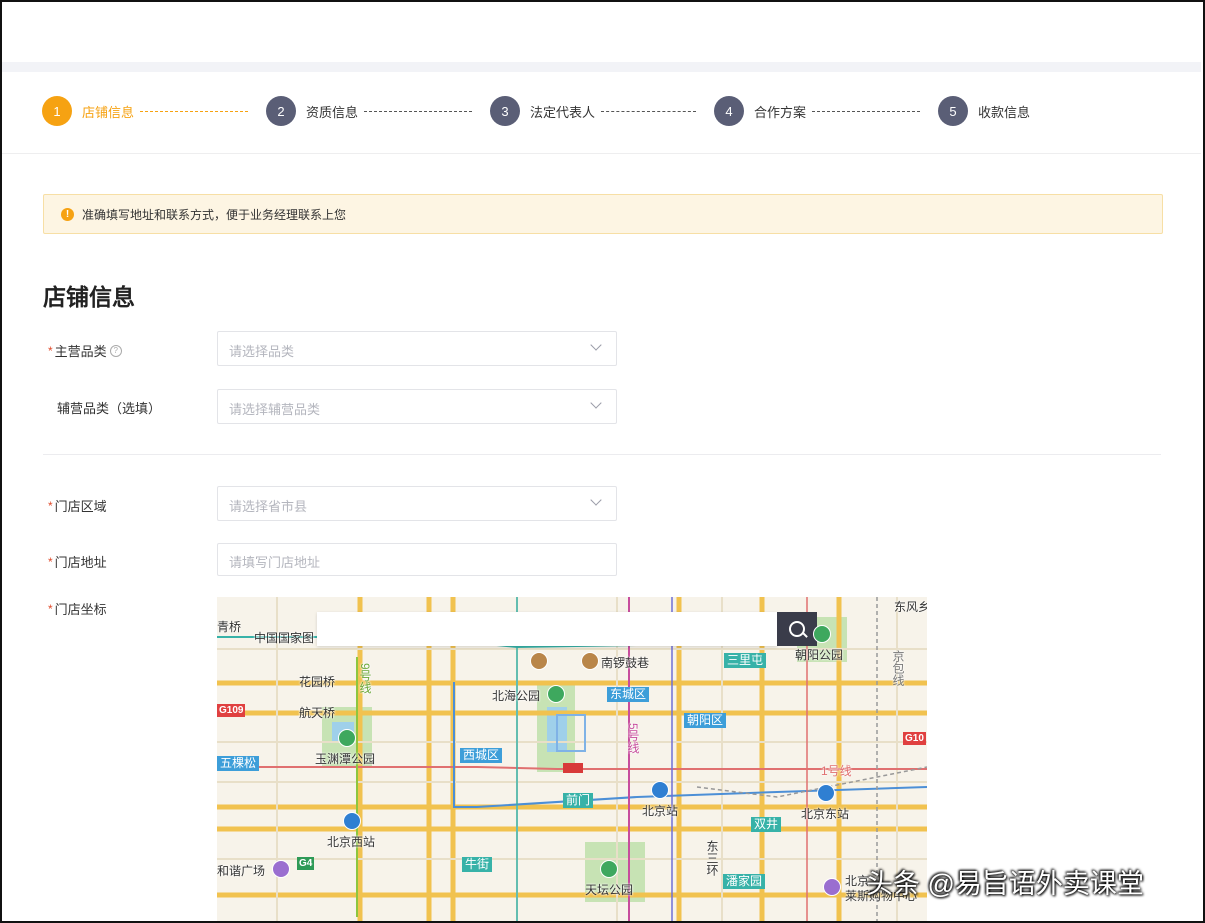 The width and height of the screenshot is (1205, 923). What do you see at coordinates (229, 627) in the screenshot?
I see `map-label: 青桥` at bounding box center [229, 627].